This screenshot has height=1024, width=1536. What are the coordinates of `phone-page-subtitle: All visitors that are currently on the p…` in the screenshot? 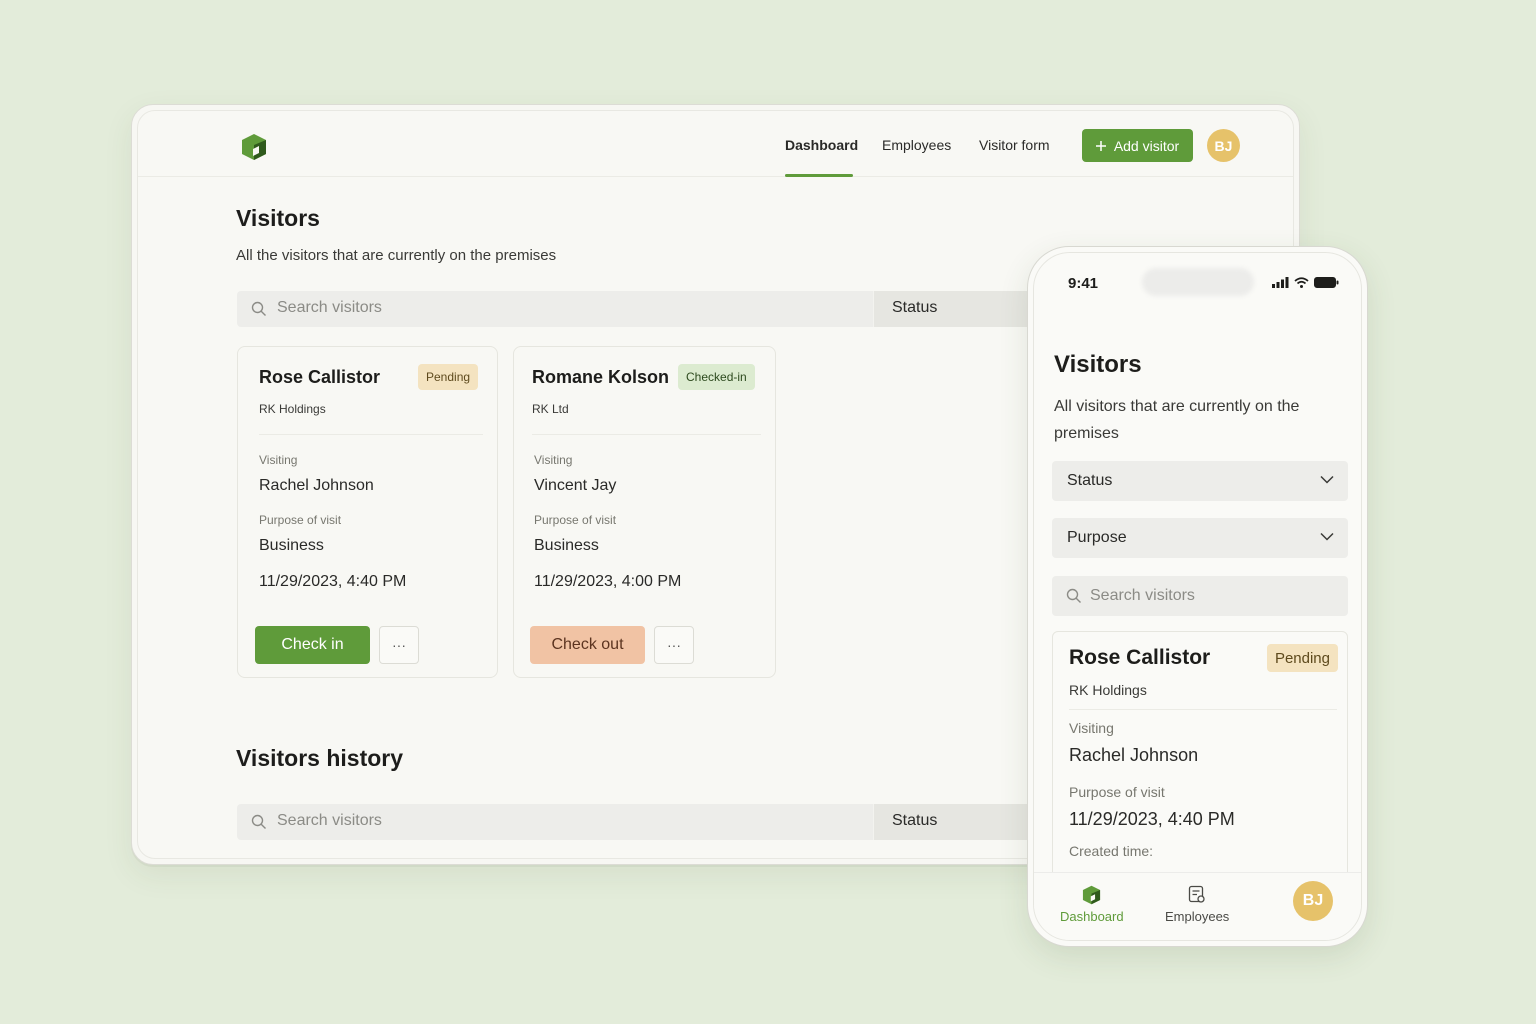 It's located at (1177, 420).